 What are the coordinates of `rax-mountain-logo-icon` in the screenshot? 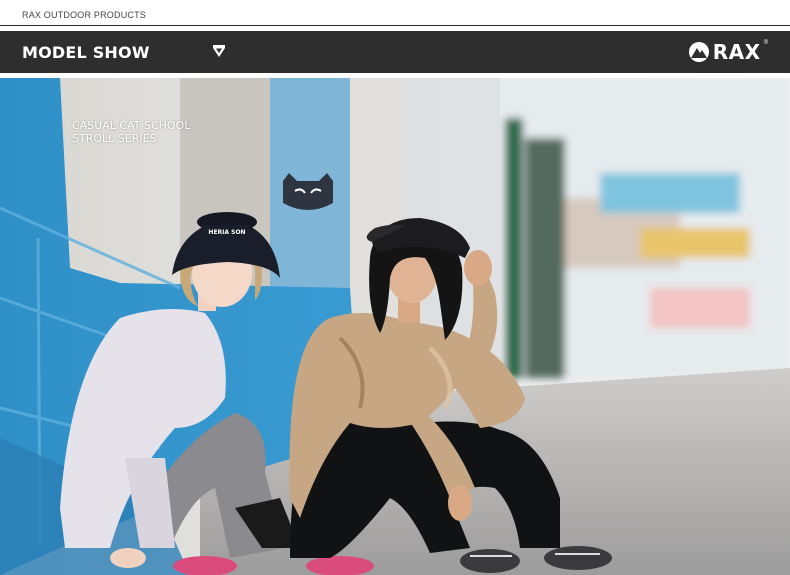 It's located at (698, 52).